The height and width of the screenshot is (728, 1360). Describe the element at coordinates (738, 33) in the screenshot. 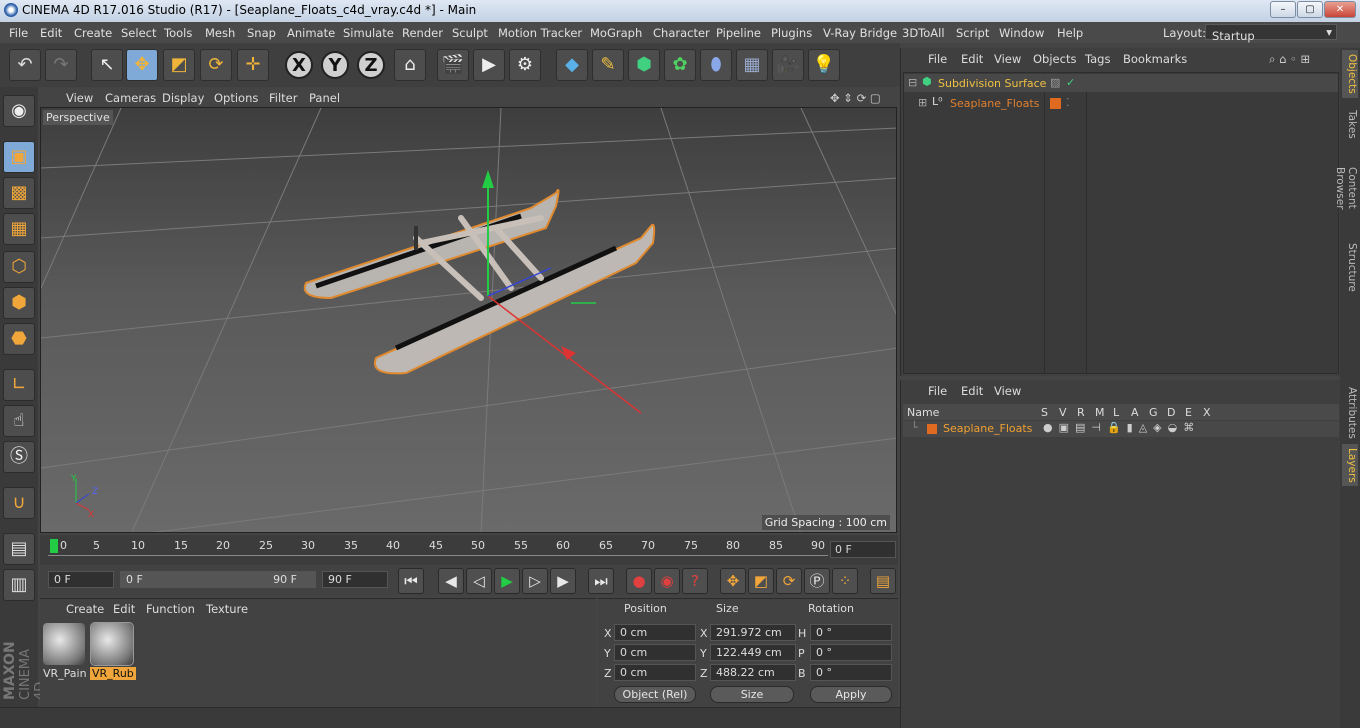

I see `menu-pipeline: Pipeline` at that location.